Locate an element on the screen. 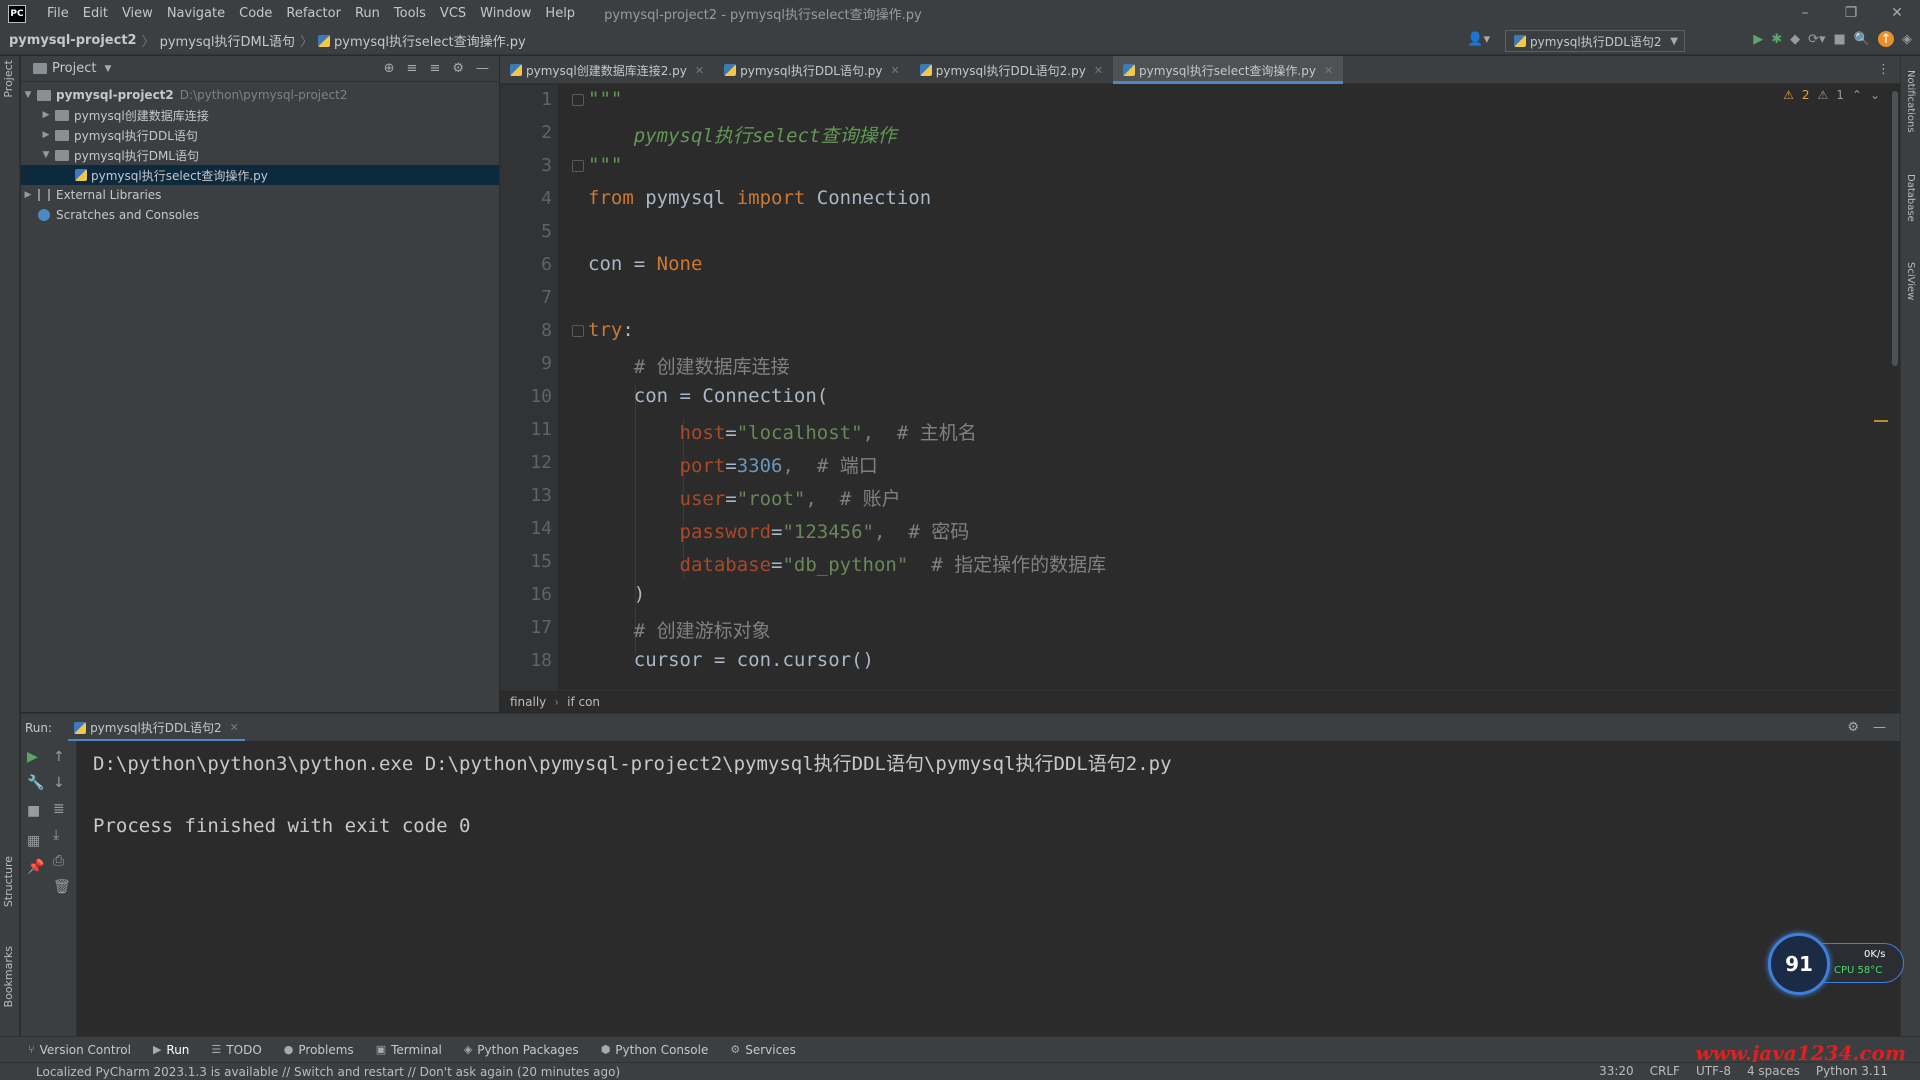  tree-item-scratches: Scratches and Consoles is located at coordinates (260, 215).